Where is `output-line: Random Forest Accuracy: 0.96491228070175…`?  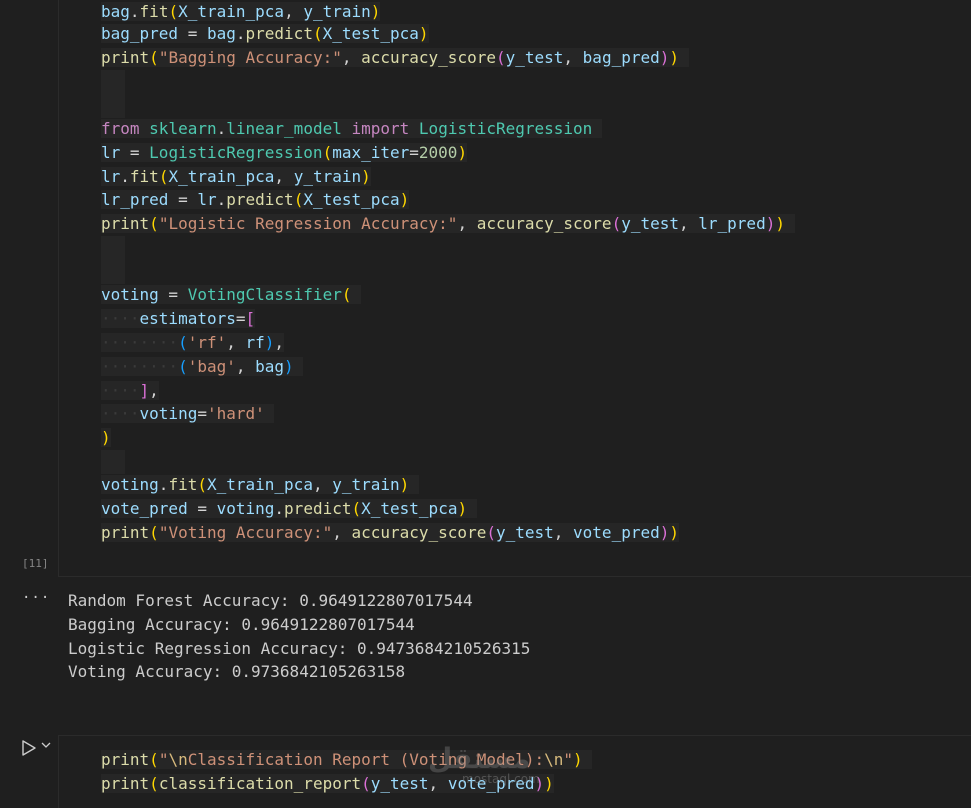
output-line: Random Forest Accuracy: 0.96491228070175… is located at coordinates (270, 600).